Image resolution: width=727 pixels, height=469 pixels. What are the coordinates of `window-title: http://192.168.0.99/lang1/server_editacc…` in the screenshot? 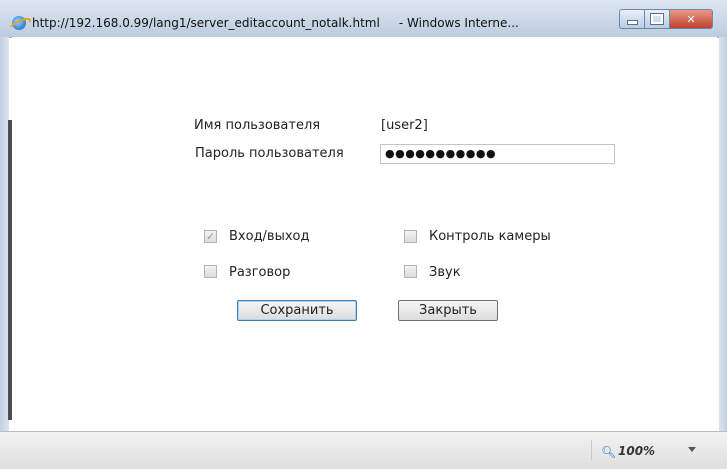 It's located at (275, 23).